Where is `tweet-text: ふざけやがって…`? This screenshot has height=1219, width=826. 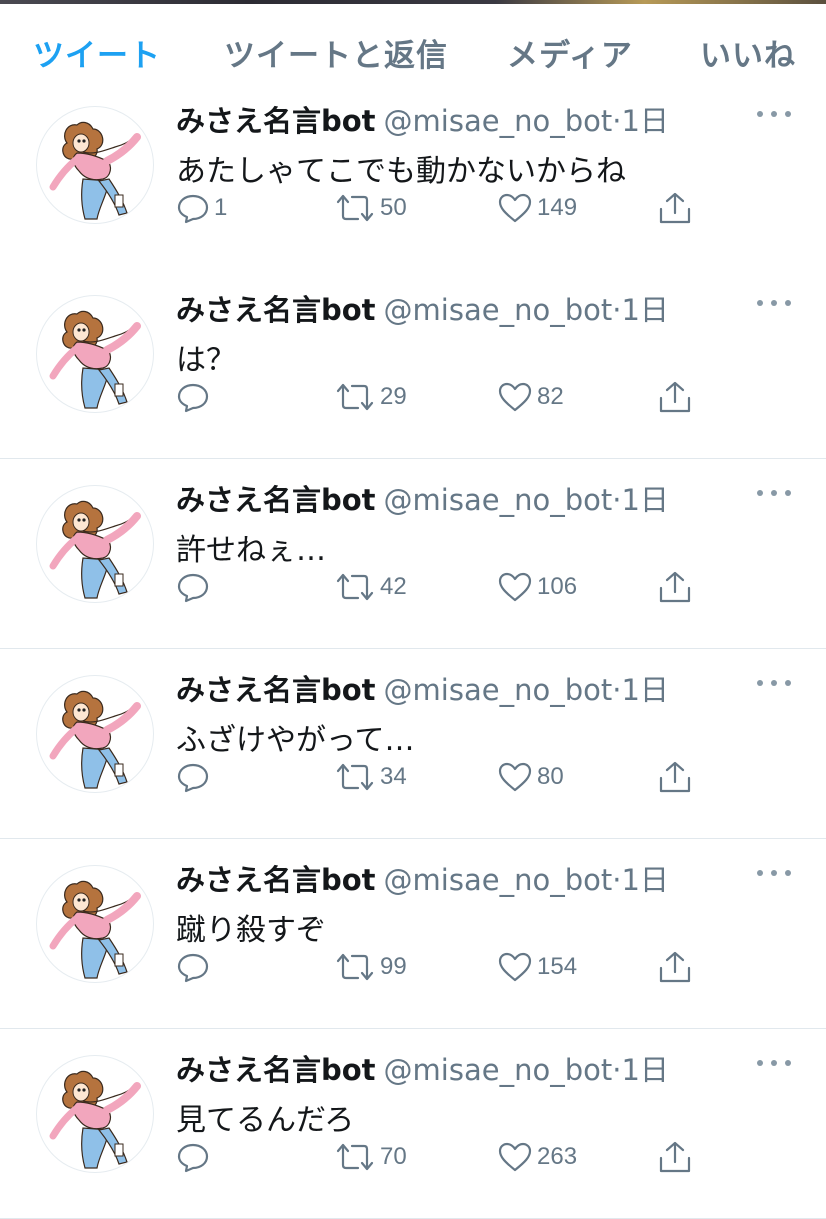 tweet-text: ふざけやがって… is located at coordinates (295, 740).